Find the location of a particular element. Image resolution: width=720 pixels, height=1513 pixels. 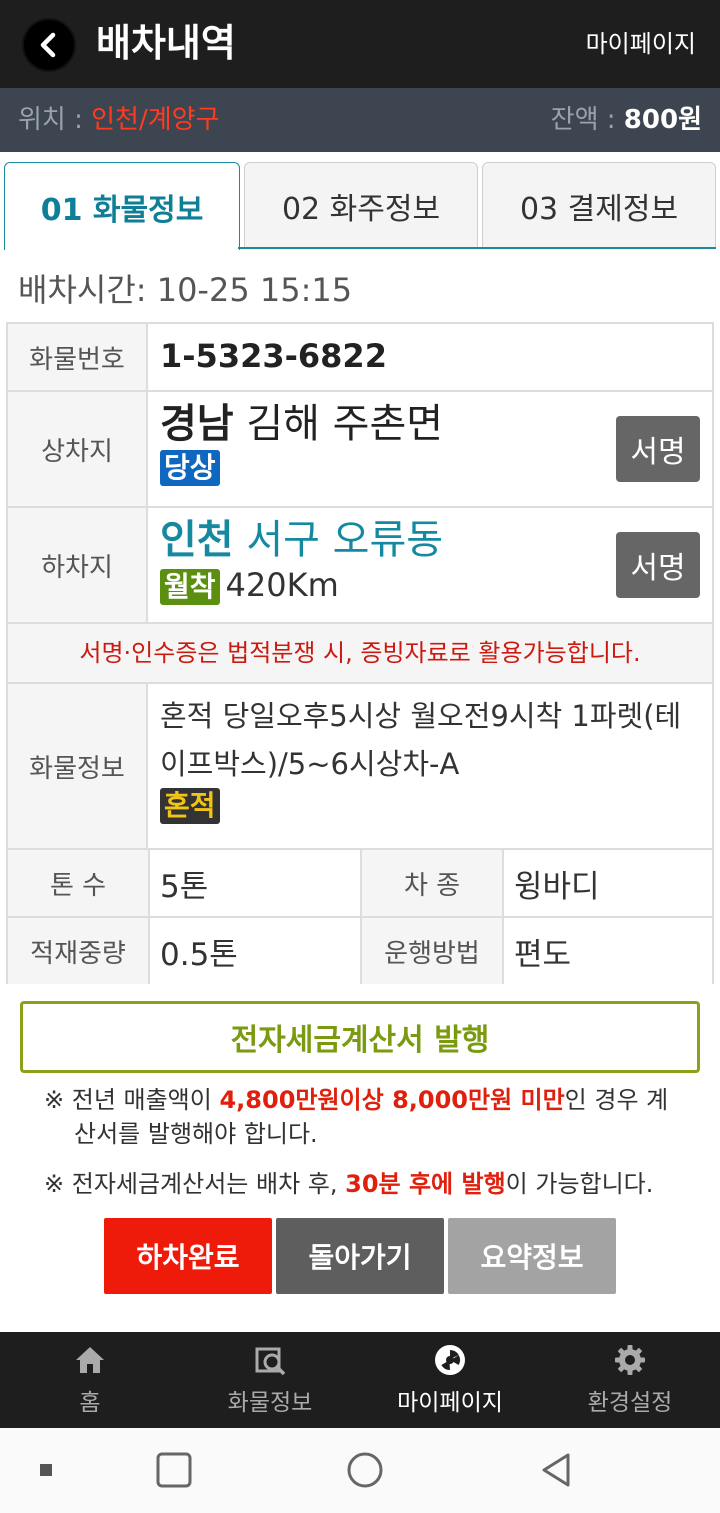

recents-dot-button is located at coordinates (46, 1470).